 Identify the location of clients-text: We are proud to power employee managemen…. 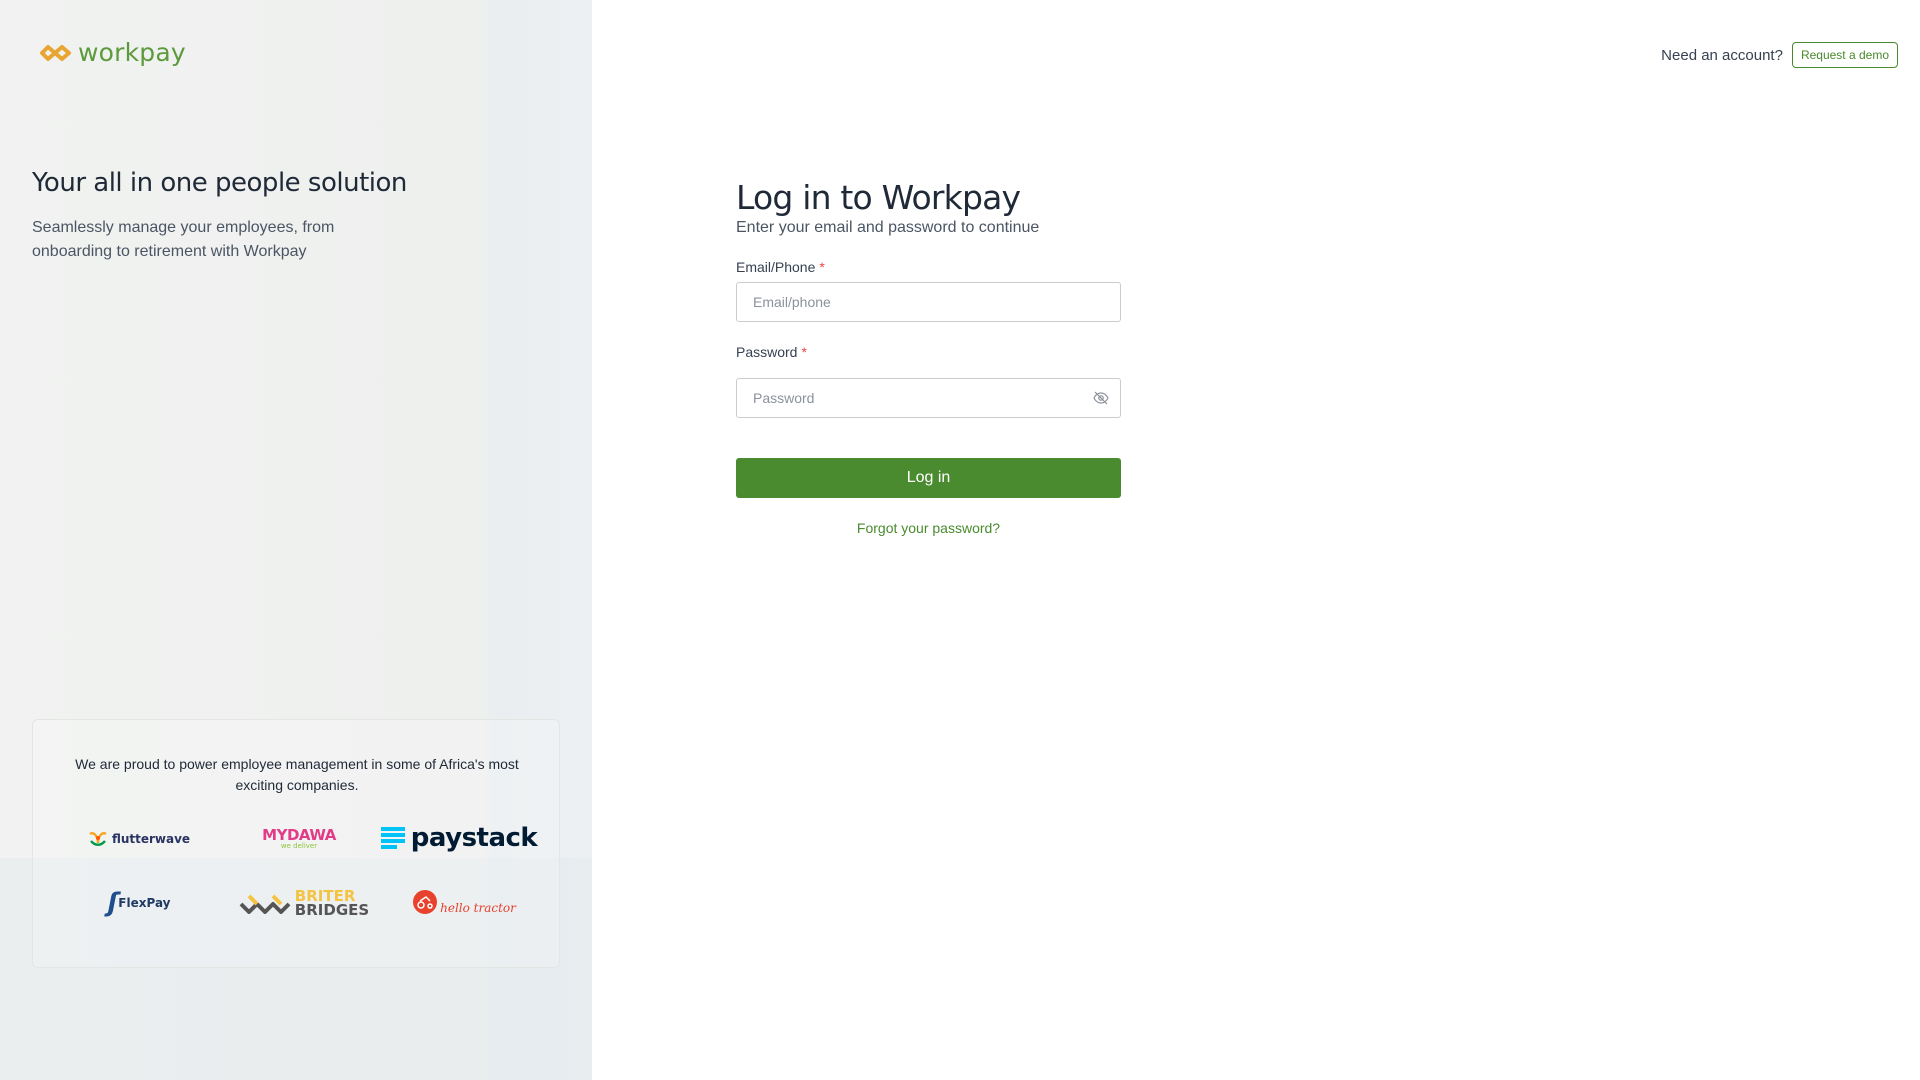
(297, 774).